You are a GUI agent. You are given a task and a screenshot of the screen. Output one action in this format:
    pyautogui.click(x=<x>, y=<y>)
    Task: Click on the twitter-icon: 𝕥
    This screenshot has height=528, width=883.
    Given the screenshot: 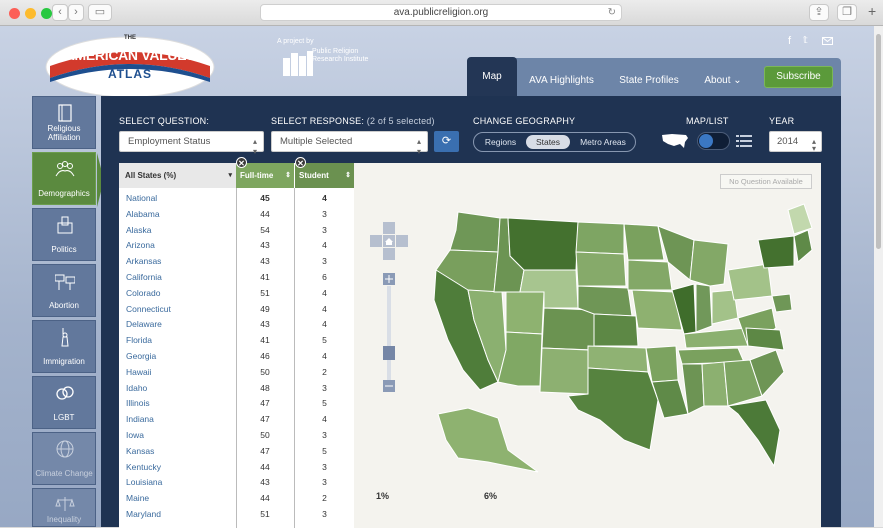 What is the action you would take?
    pyautogui.click(x=805, y=40)
    